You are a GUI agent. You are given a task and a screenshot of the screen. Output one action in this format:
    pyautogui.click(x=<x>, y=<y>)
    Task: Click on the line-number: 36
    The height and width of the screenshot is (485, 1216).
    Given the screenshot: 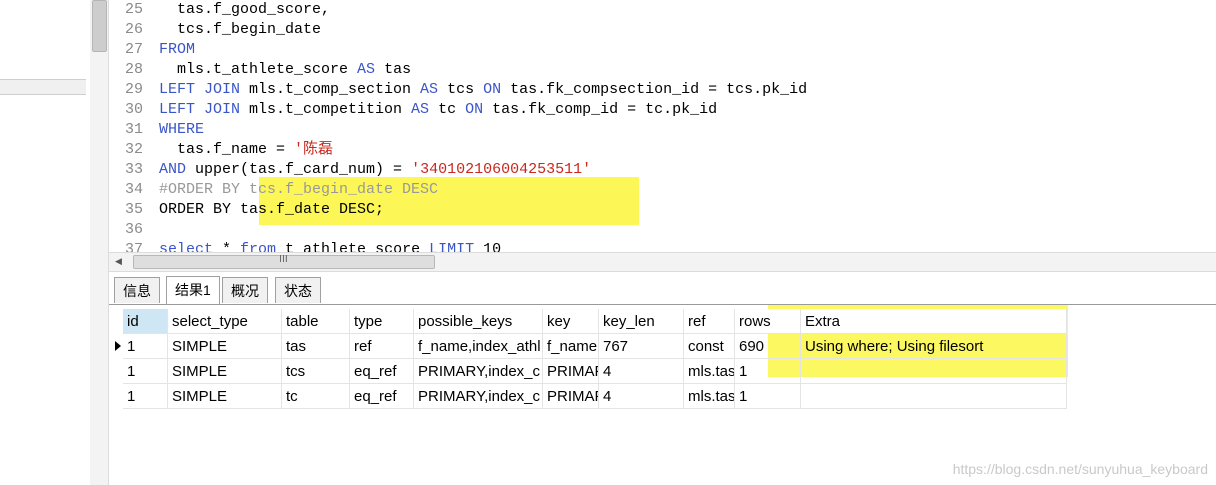 What is the action you would take?
    pyautogui.click(x=133, y=229)
    